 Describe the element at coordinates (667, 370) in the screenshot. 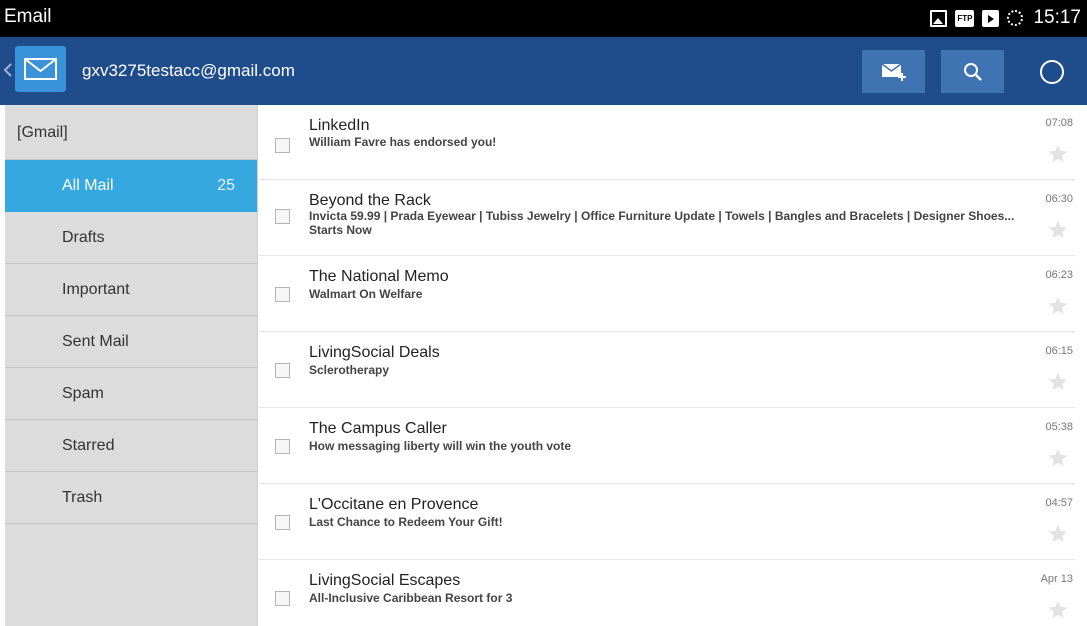

I see `message-row: LivingSocial Deals Sclerotherapy 06:15` at that location.